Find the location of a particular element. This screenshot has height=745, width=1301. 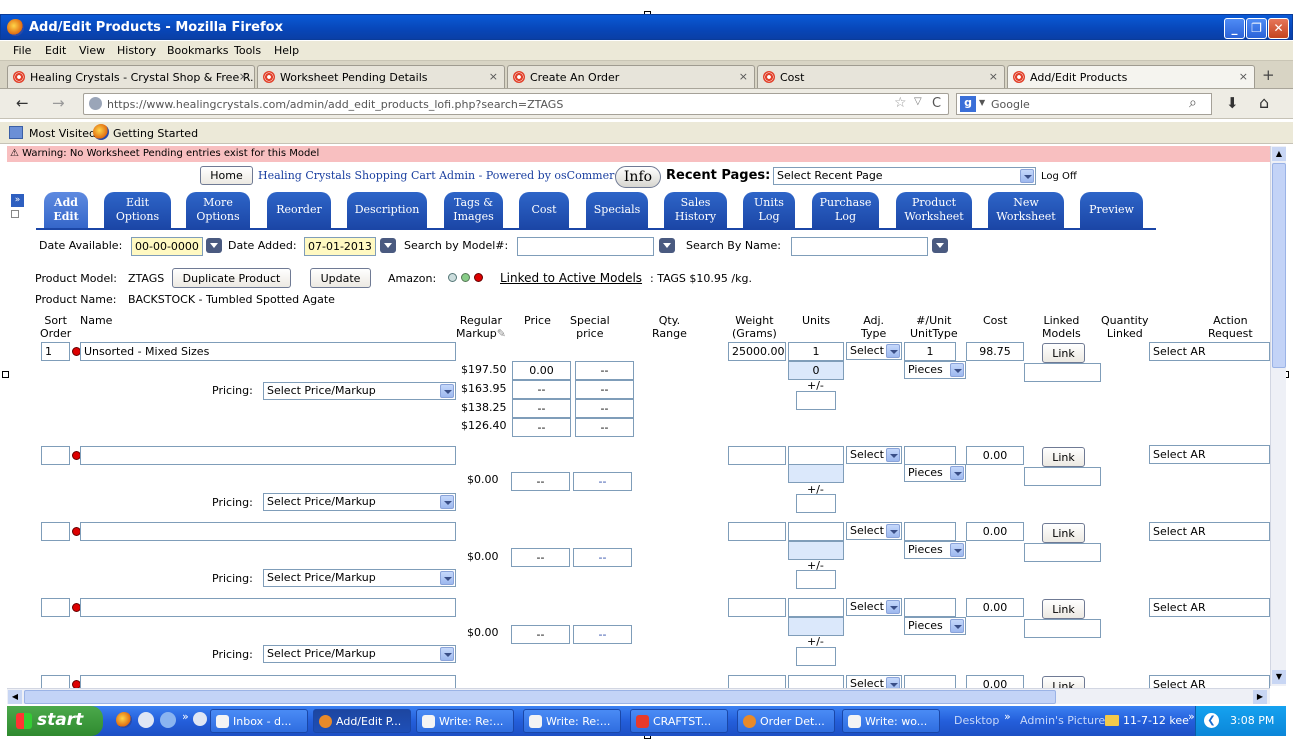

collapse-icon: » is located at coordinates (17, 200).